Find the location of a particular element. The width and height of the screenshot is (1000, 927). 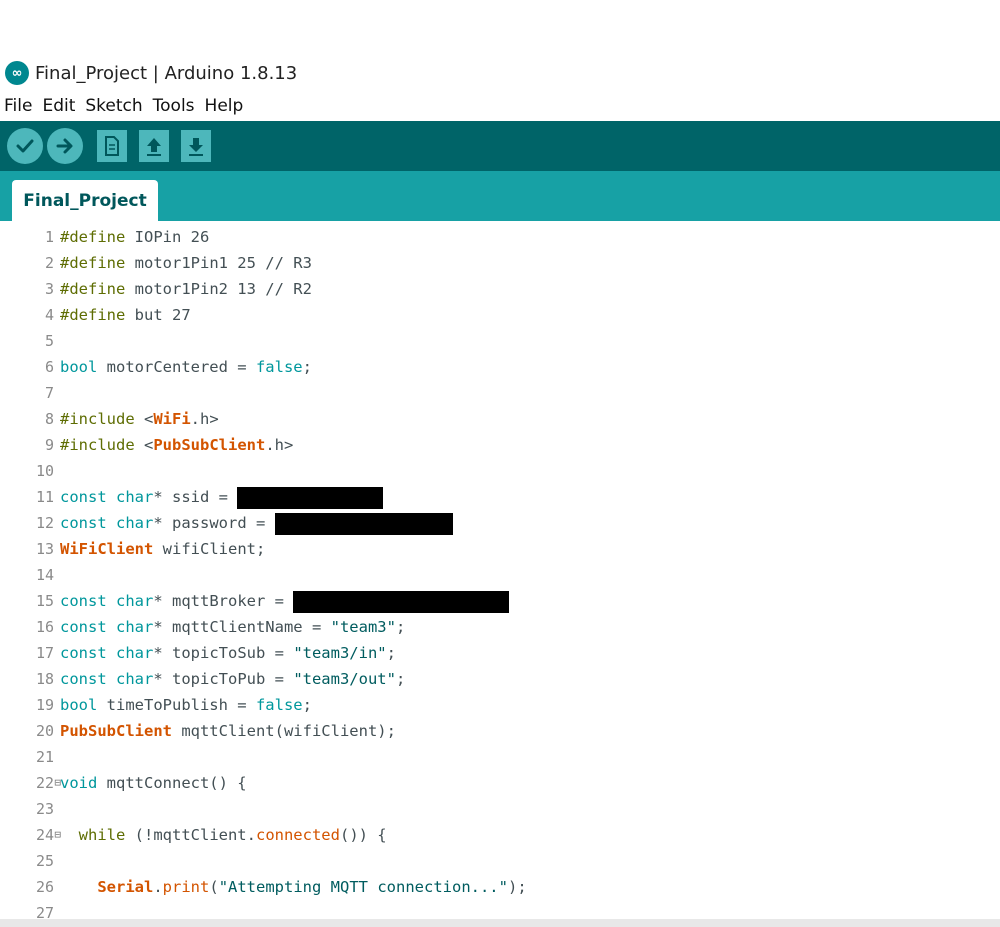

code-line: #define motor1Pin2 13 // R2 is located at coordinates (186, 289).